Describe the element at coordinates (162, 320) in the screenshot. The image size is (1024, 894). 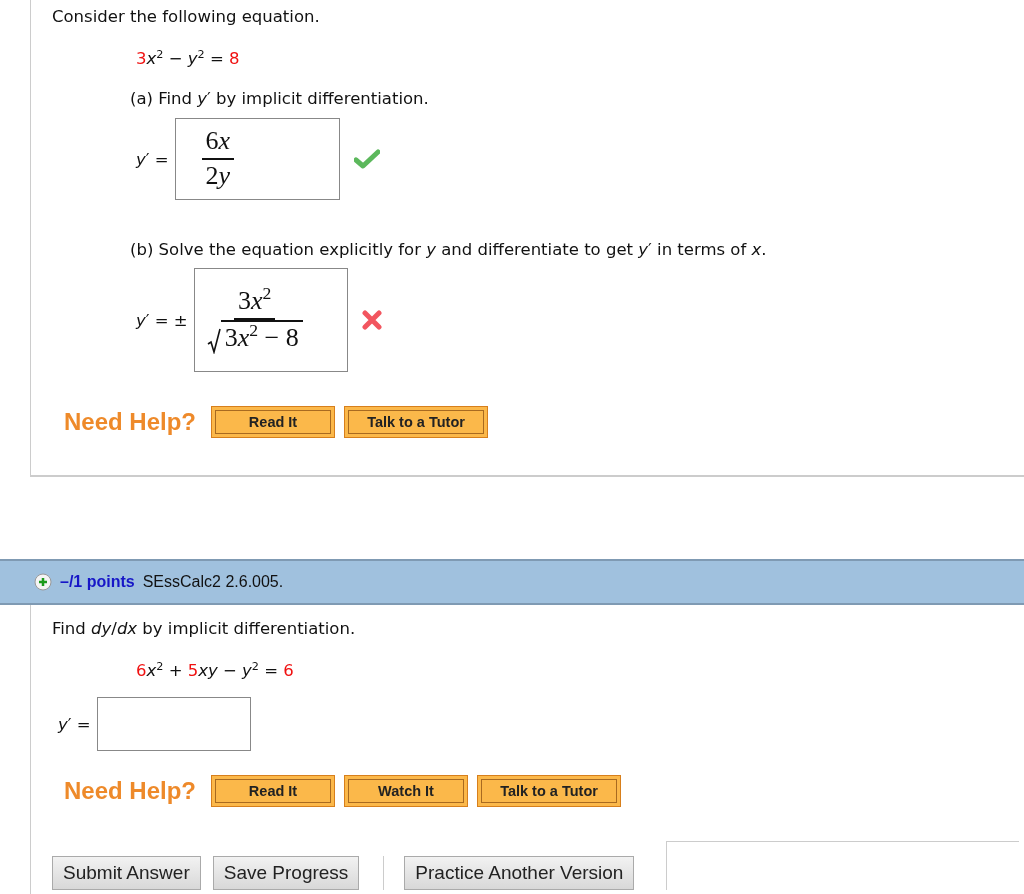
I see `answer-label: y′ = ±` at that location.